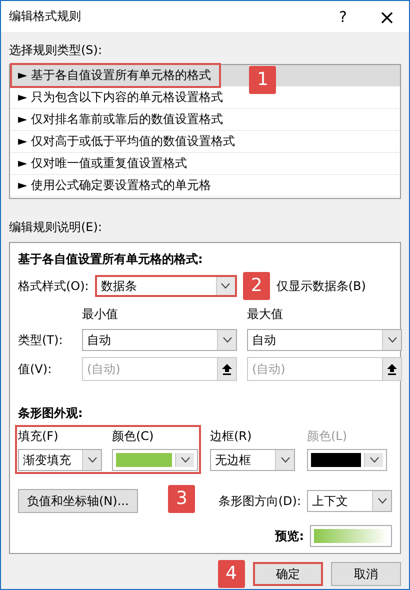  What do you see at coordinates (51, 413) in the screenshot?
I see `panel-heading: 条形图外观:` at bounding box center [51, 413].